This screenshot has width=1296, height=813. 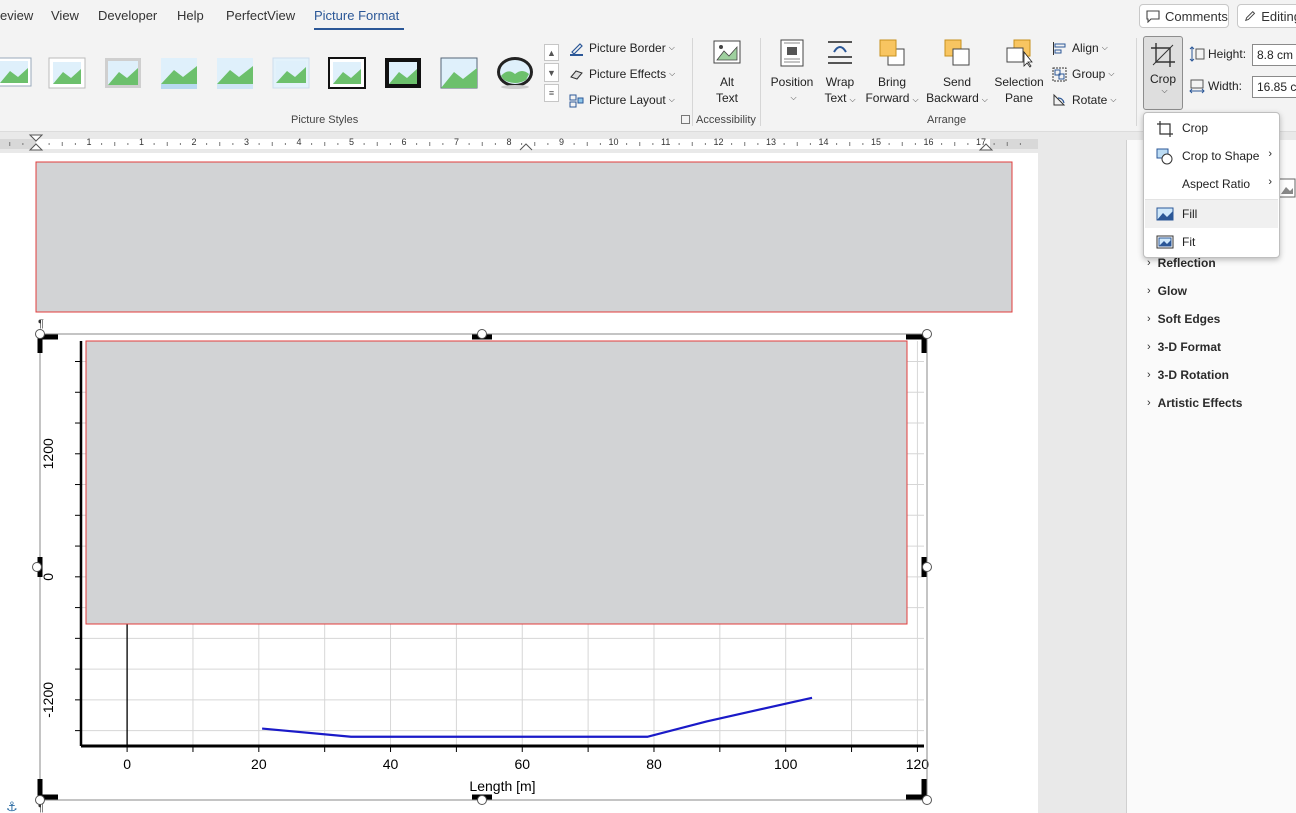 What do you see at coordinates (65, 15) in the screenshot?
I see `tab-view: View` at bounding box center [65, 15].